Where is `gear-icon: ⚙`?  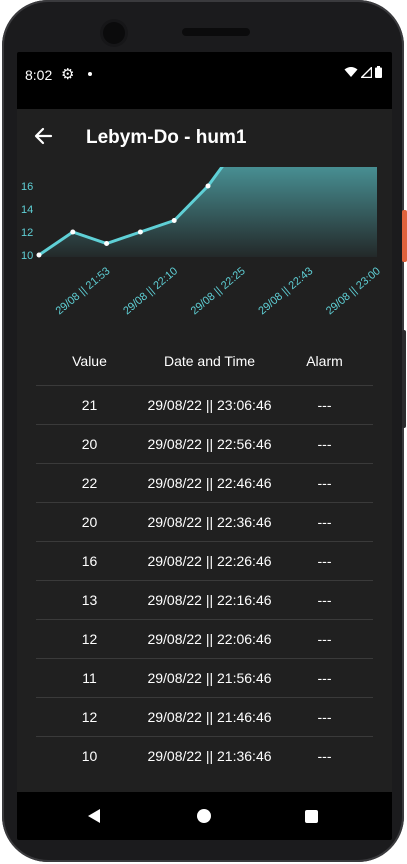 gear-icon: ⚙ is located at coordinates (68, 74).